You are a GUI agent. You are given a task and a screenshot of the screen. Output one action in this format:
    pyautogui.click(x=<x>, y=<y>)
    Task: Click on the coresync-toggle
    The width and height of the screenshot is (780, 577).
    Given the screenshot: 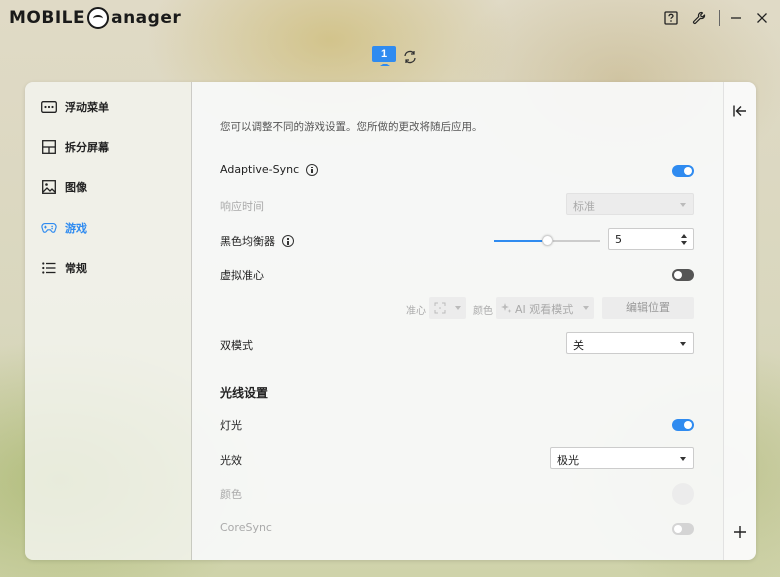 What is the action you would take?
    pyautogui.click(x=683, y=529)
    